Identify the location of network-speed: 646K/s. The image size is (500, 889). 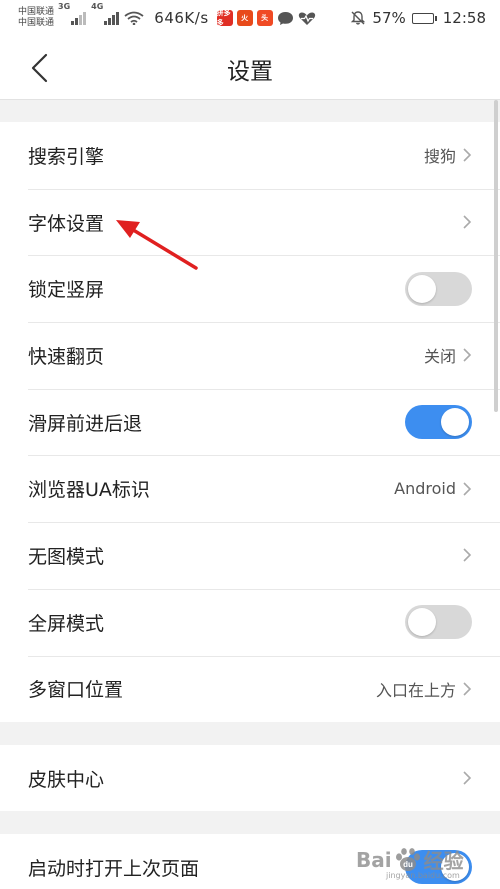
(181, 18).